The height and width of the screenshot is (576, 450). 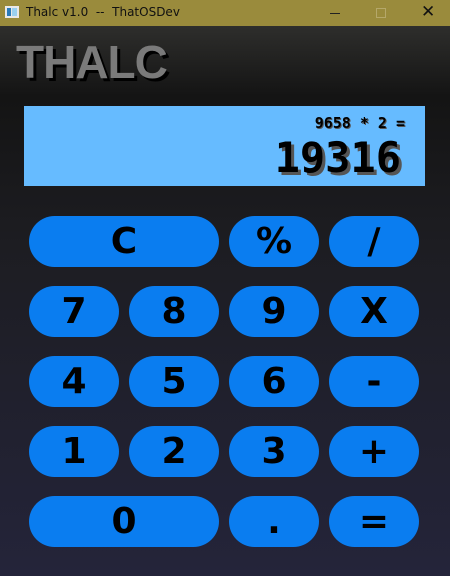 I want to click on close-icon: ✕, so click(x=428, y=12).